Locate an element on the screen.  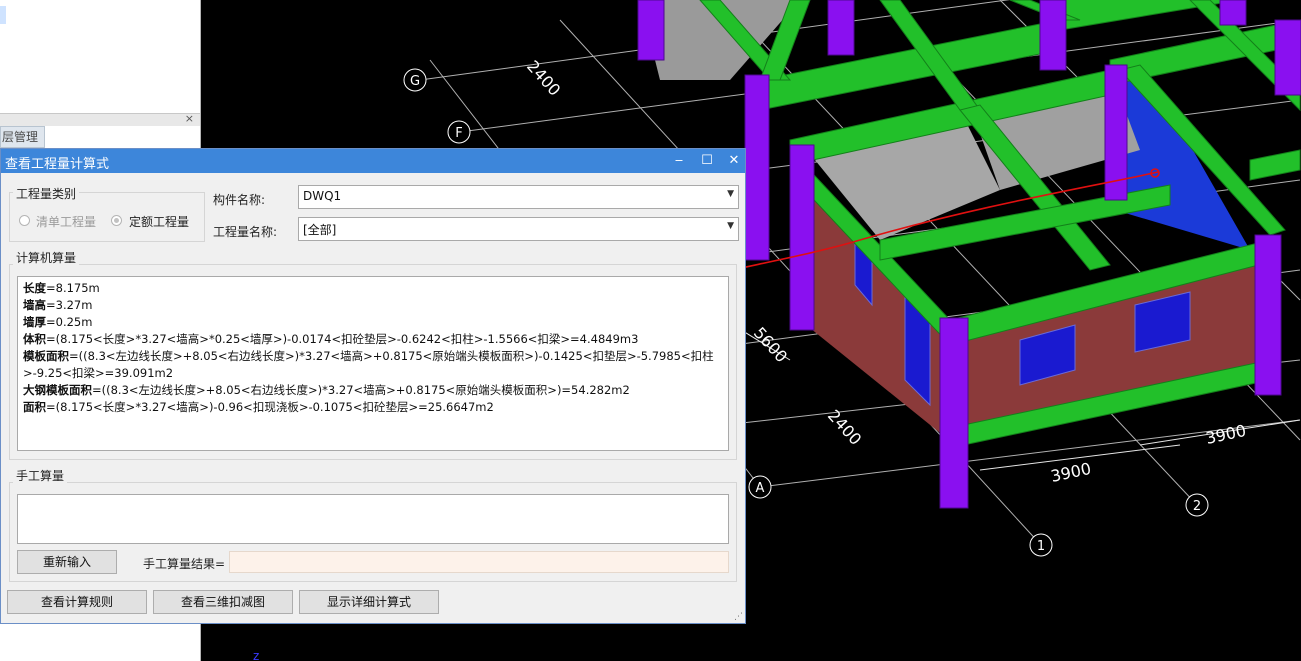
dock-close-icon: × is located at coordinates (189, 118).